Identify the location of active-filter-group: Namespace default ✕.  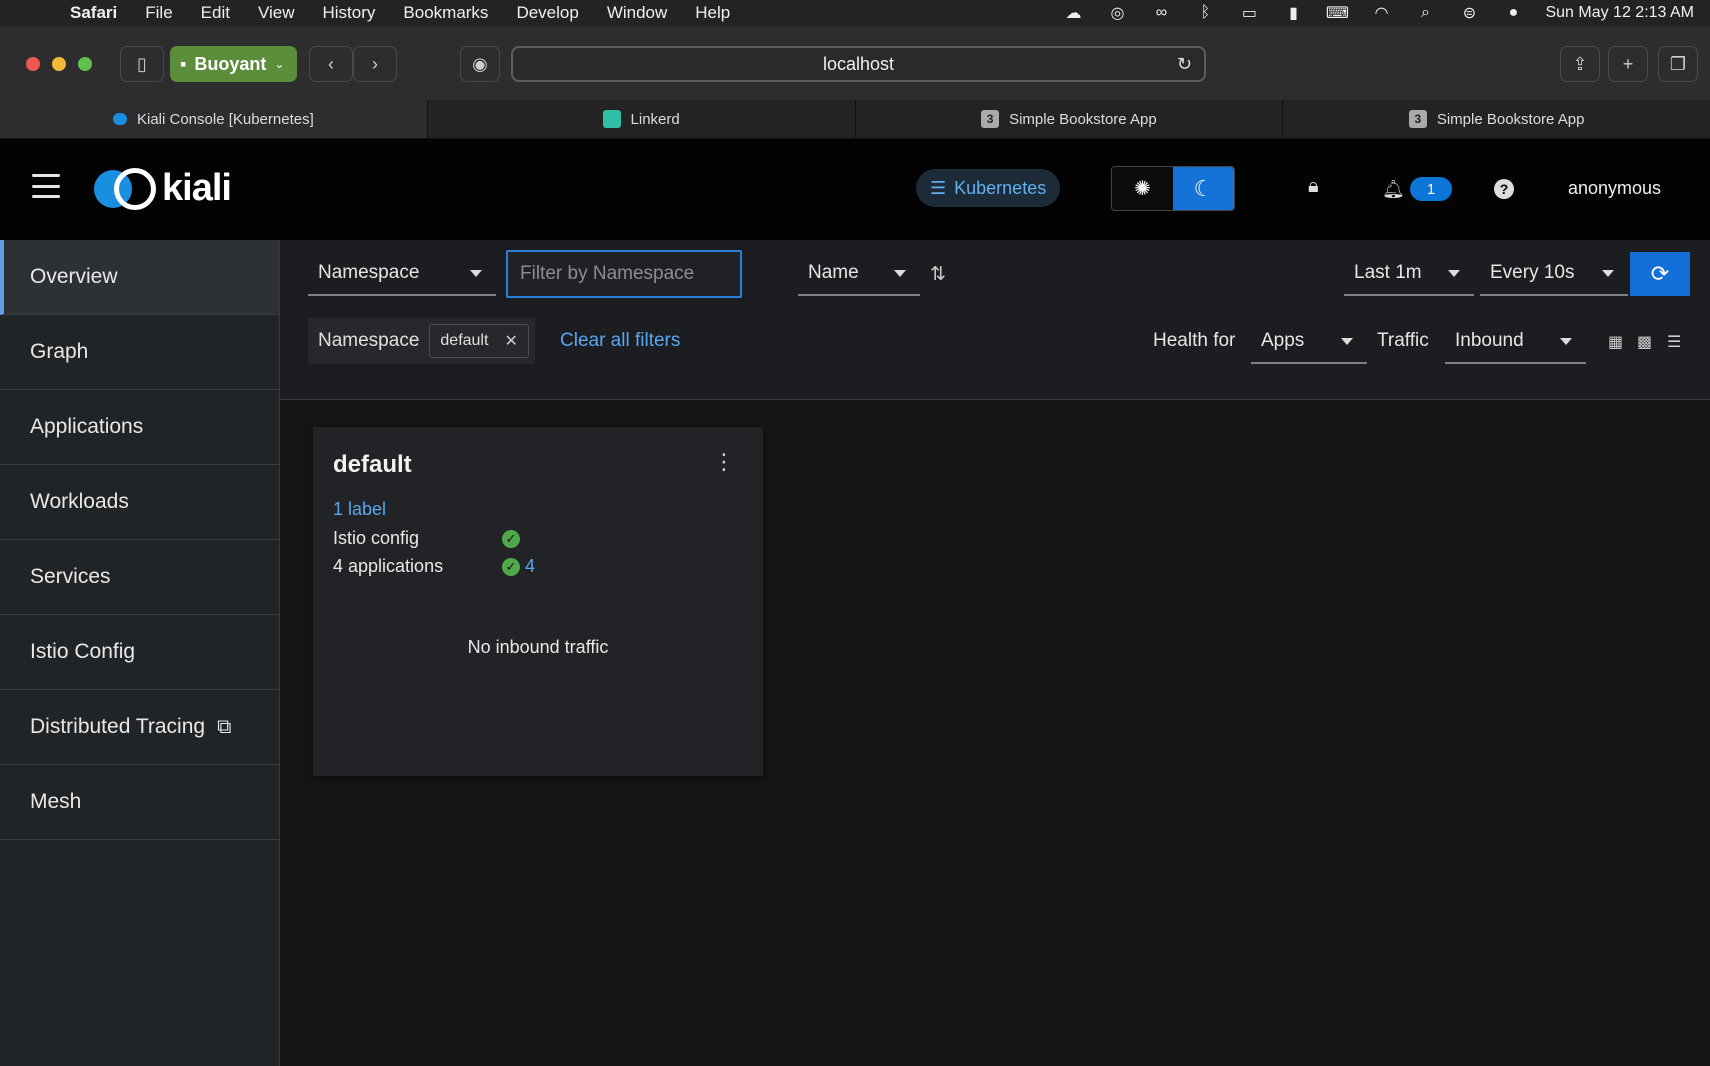
(421, 341).